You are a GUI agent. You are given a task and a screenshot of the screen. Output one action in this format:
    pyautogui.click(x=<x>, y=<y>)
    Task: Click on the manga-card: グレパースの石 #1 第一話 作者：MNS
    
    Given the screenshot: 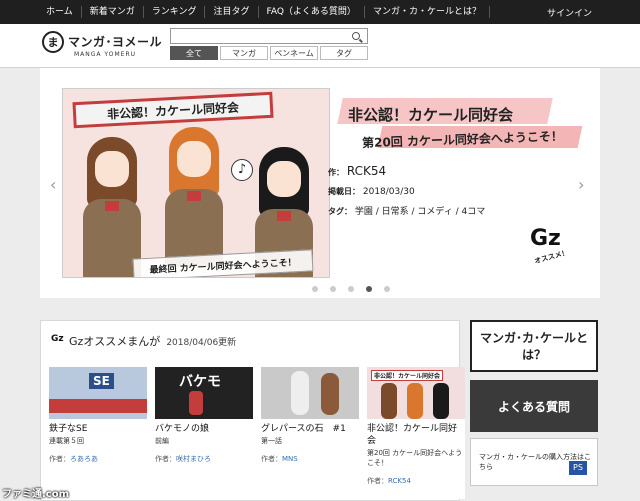 What is the action you would take?
    pyautogui.click(x=310, y=433)
    